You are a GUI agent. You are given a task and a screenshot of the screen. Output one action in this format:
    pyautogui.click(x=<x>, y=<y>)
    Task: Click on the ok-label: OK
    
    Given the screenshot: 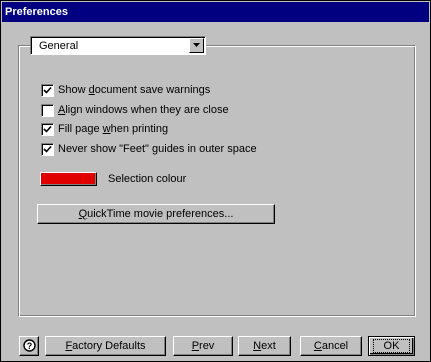 What is the action you would take?
    pyautogui.click(x=391, y=346)
    